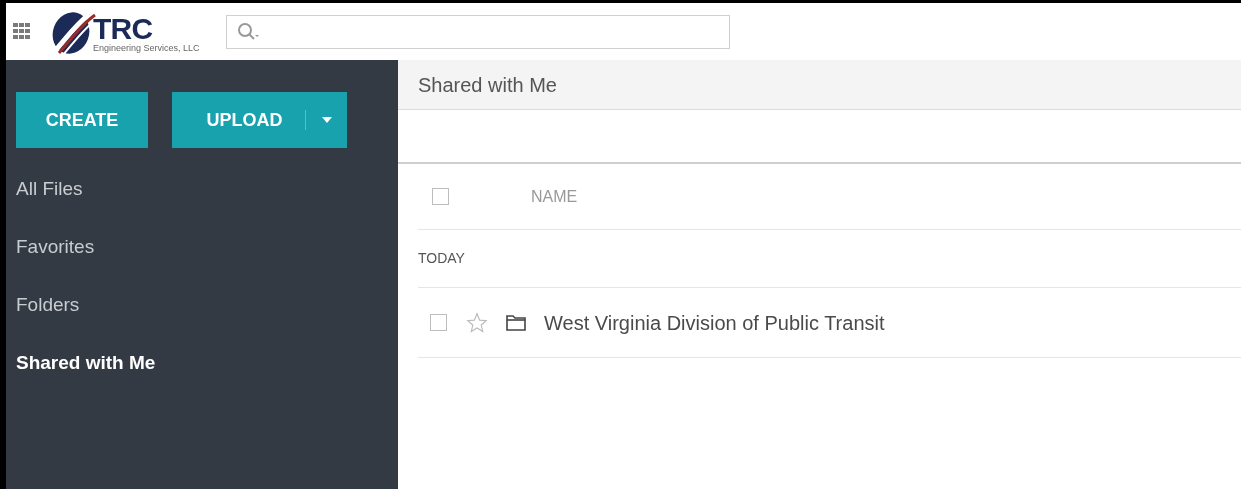 This screenshot has height=489, width=1241. What do you see at coordinates (487, 85) in the screenshot?
I see `page-title: Shared with Me` at bounding box center [487, 85].